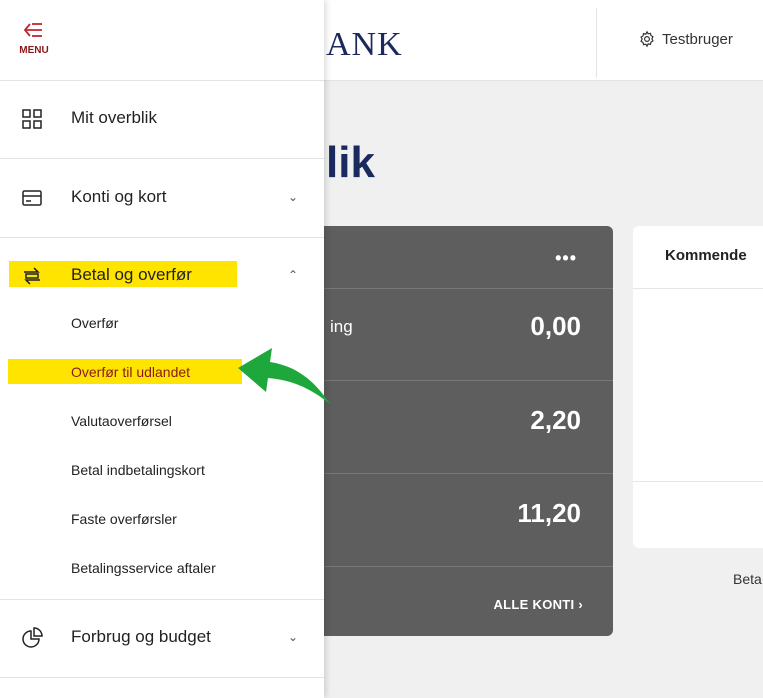 The height and width of the screenshot is (698, 763). I want to click on collapse-menu-icon, so click(32, 30).